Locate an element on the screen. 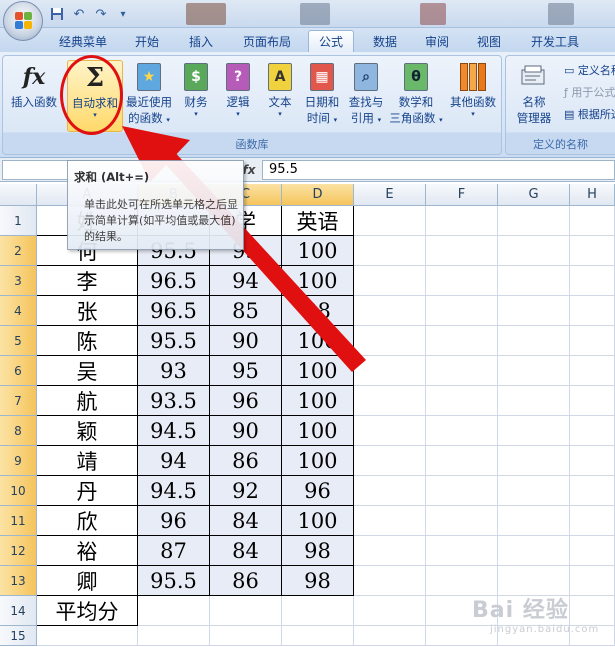 This screenshot has width=615, height=647. cell-f4 is located at coordinates (462, 311).